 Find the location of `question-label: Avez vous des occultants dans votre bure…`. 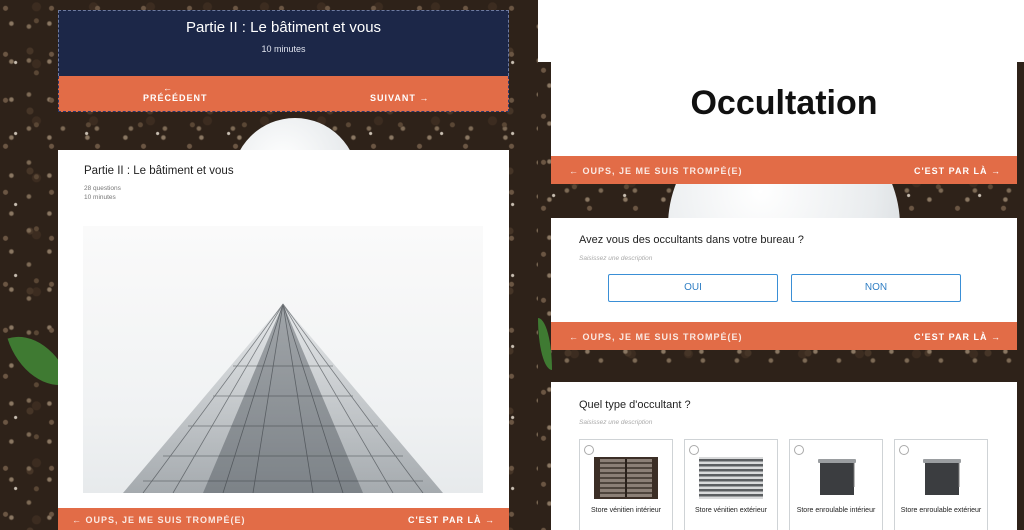

question-label: Avez vous des occultants dans votre bure… is located at coordinates (691, 240).